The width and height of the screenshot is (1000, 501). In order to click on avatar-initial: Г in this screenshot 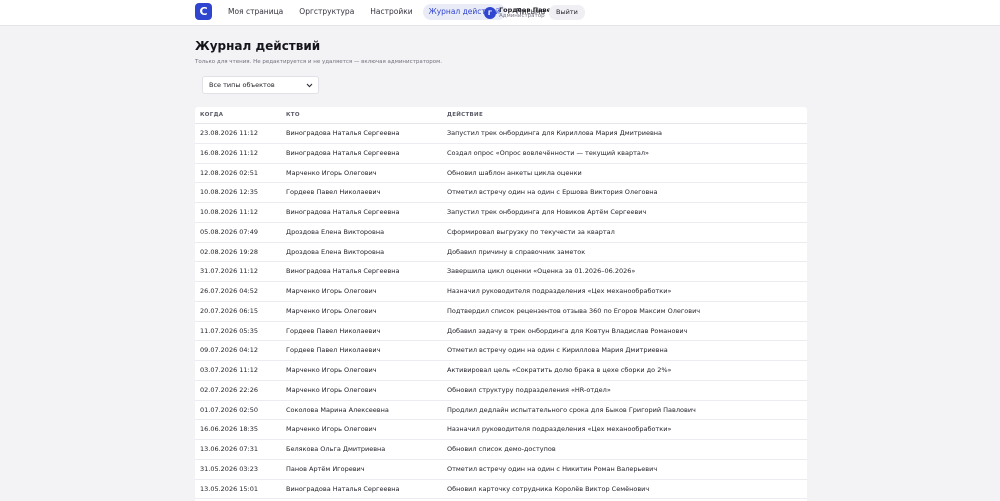, I will do `click(490, 13)`.